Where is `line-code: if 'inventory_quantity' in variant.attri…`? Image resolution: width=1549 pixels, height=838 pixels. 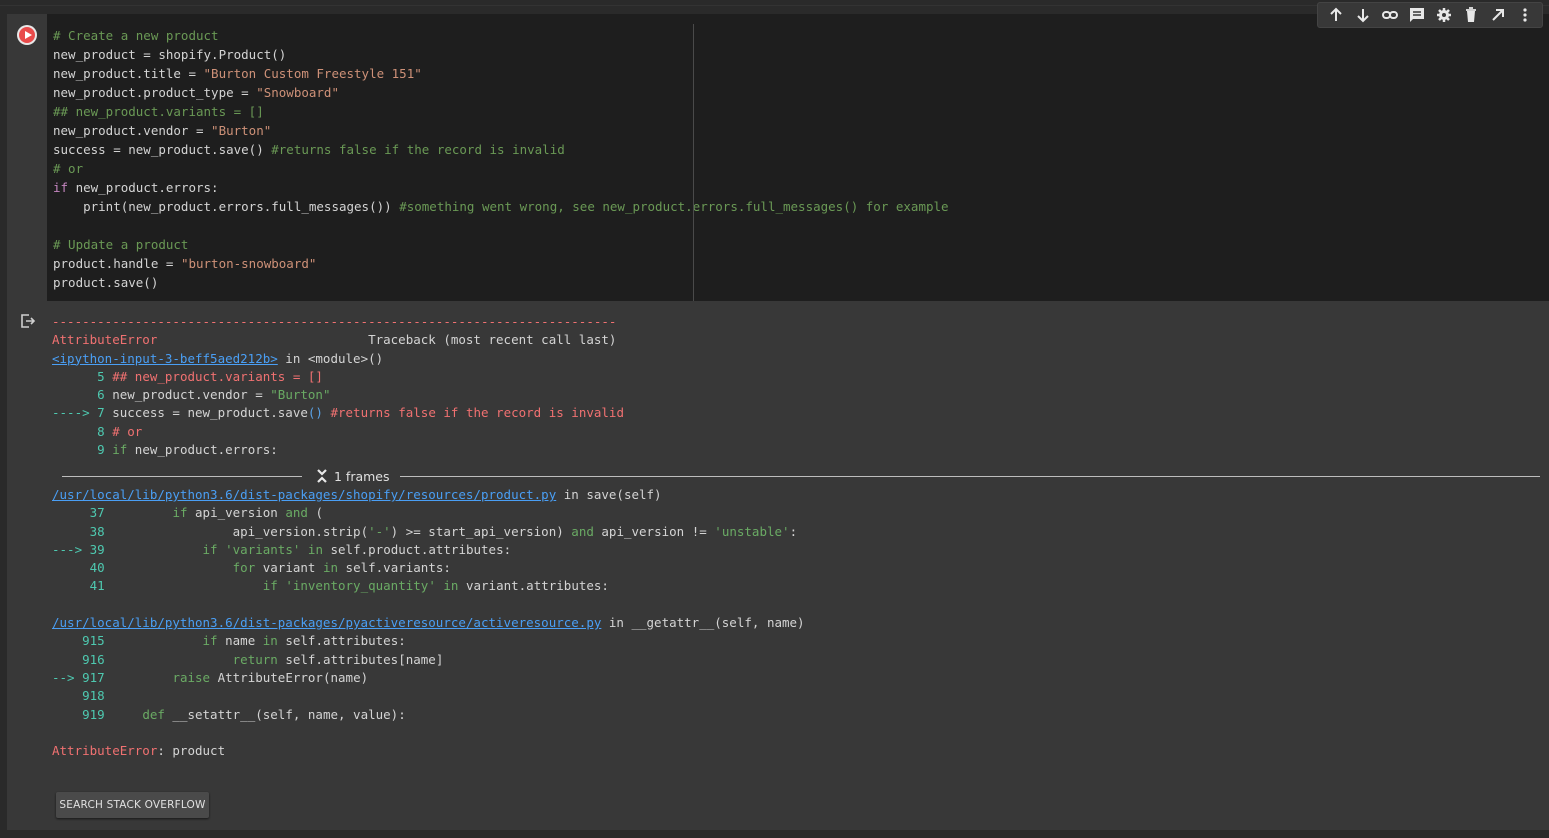
line-code: if 'inventory_quantity' in variant.attri… is located at coordinates (435, 586).